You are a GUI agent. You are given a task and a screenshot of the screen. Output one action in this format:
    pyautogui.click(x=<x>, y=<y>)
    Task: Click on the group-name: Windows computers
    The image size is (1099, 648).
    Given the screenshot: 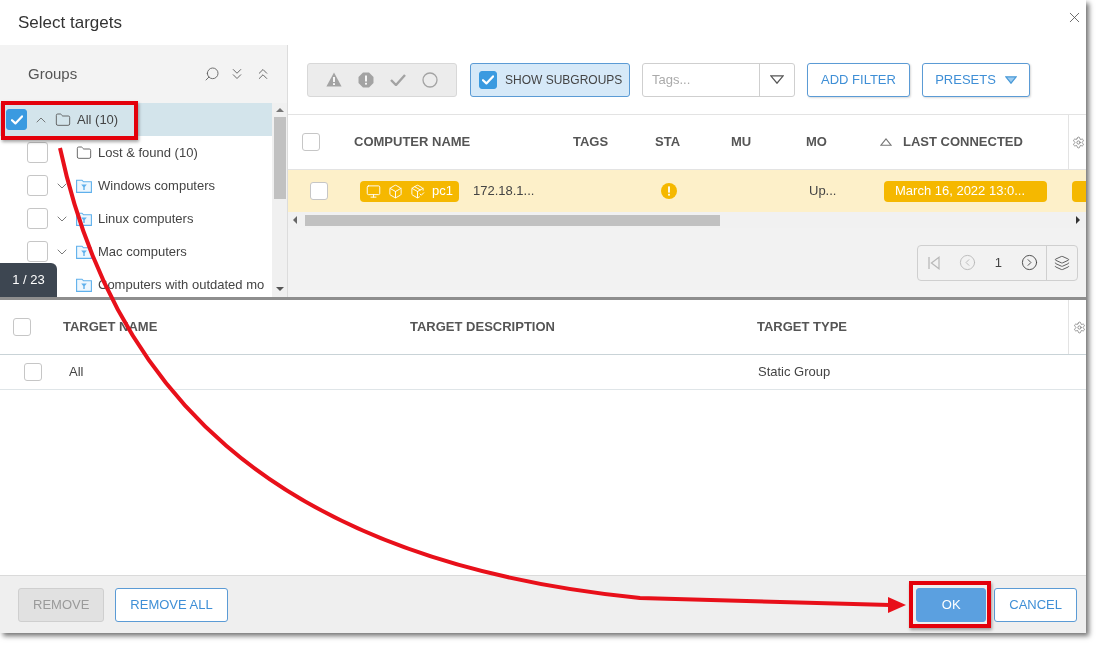 What is the action you would take?
    pyautogui.click(x=157, y=185)
    